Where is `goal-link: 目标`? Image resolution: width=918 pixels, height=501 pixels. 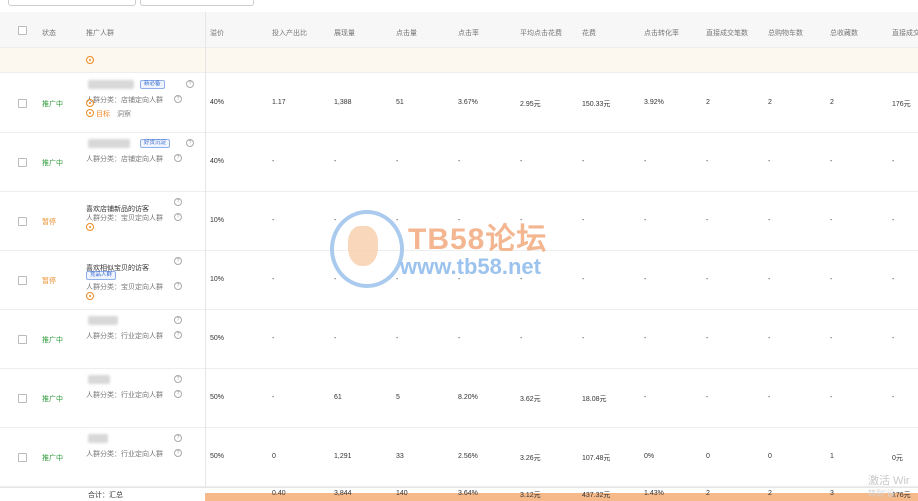
goal-link: 目标 is located at coordinates (103, 114).